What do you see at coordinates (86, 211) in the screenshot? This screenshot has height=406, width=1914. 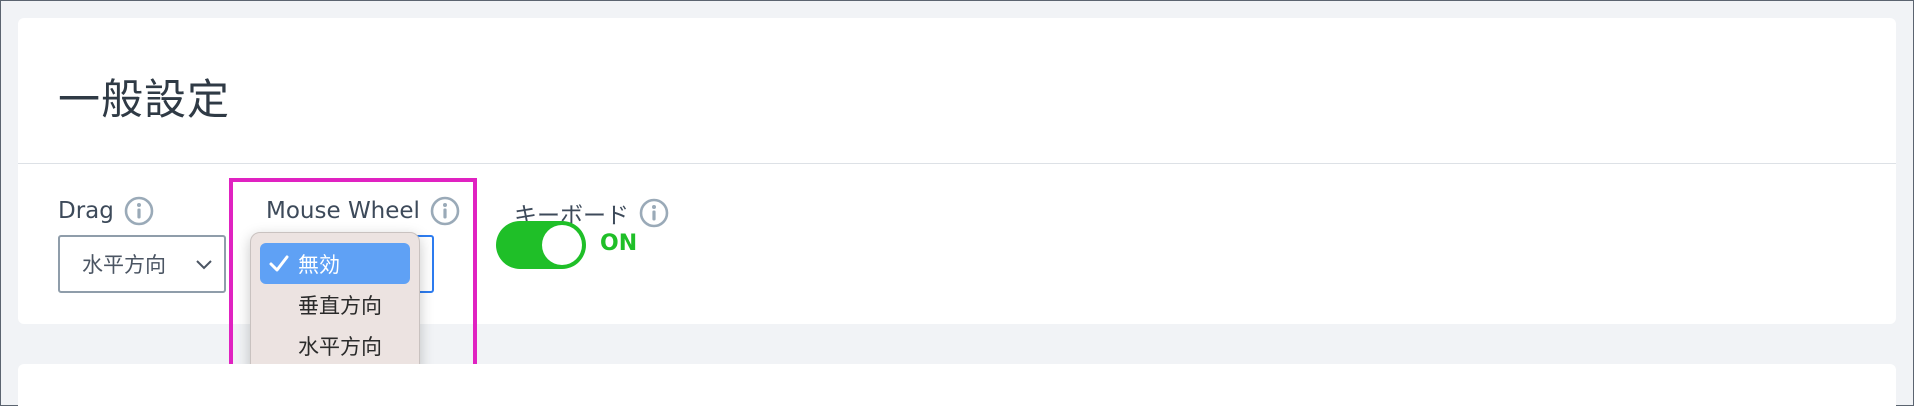 I see `drag-label-text: Drag` at bounding box center [86, 211].